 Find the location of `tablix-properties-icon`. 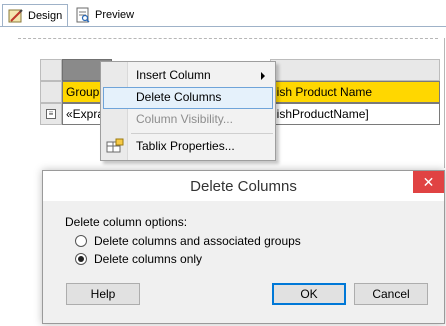

tablix-properties-icon is located at coordinates (115, 145).